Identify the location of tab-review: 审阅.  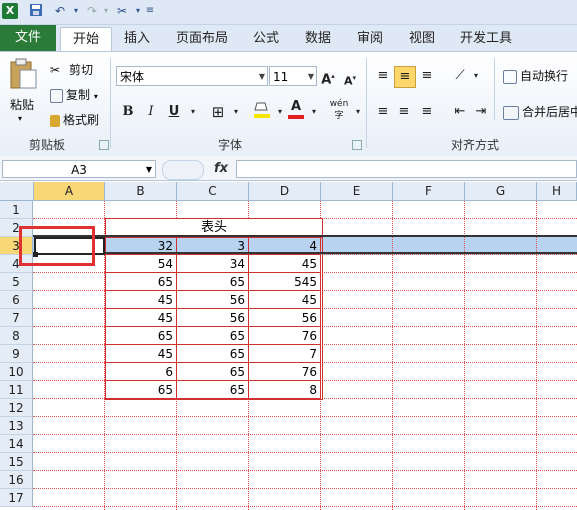
(370, 38).